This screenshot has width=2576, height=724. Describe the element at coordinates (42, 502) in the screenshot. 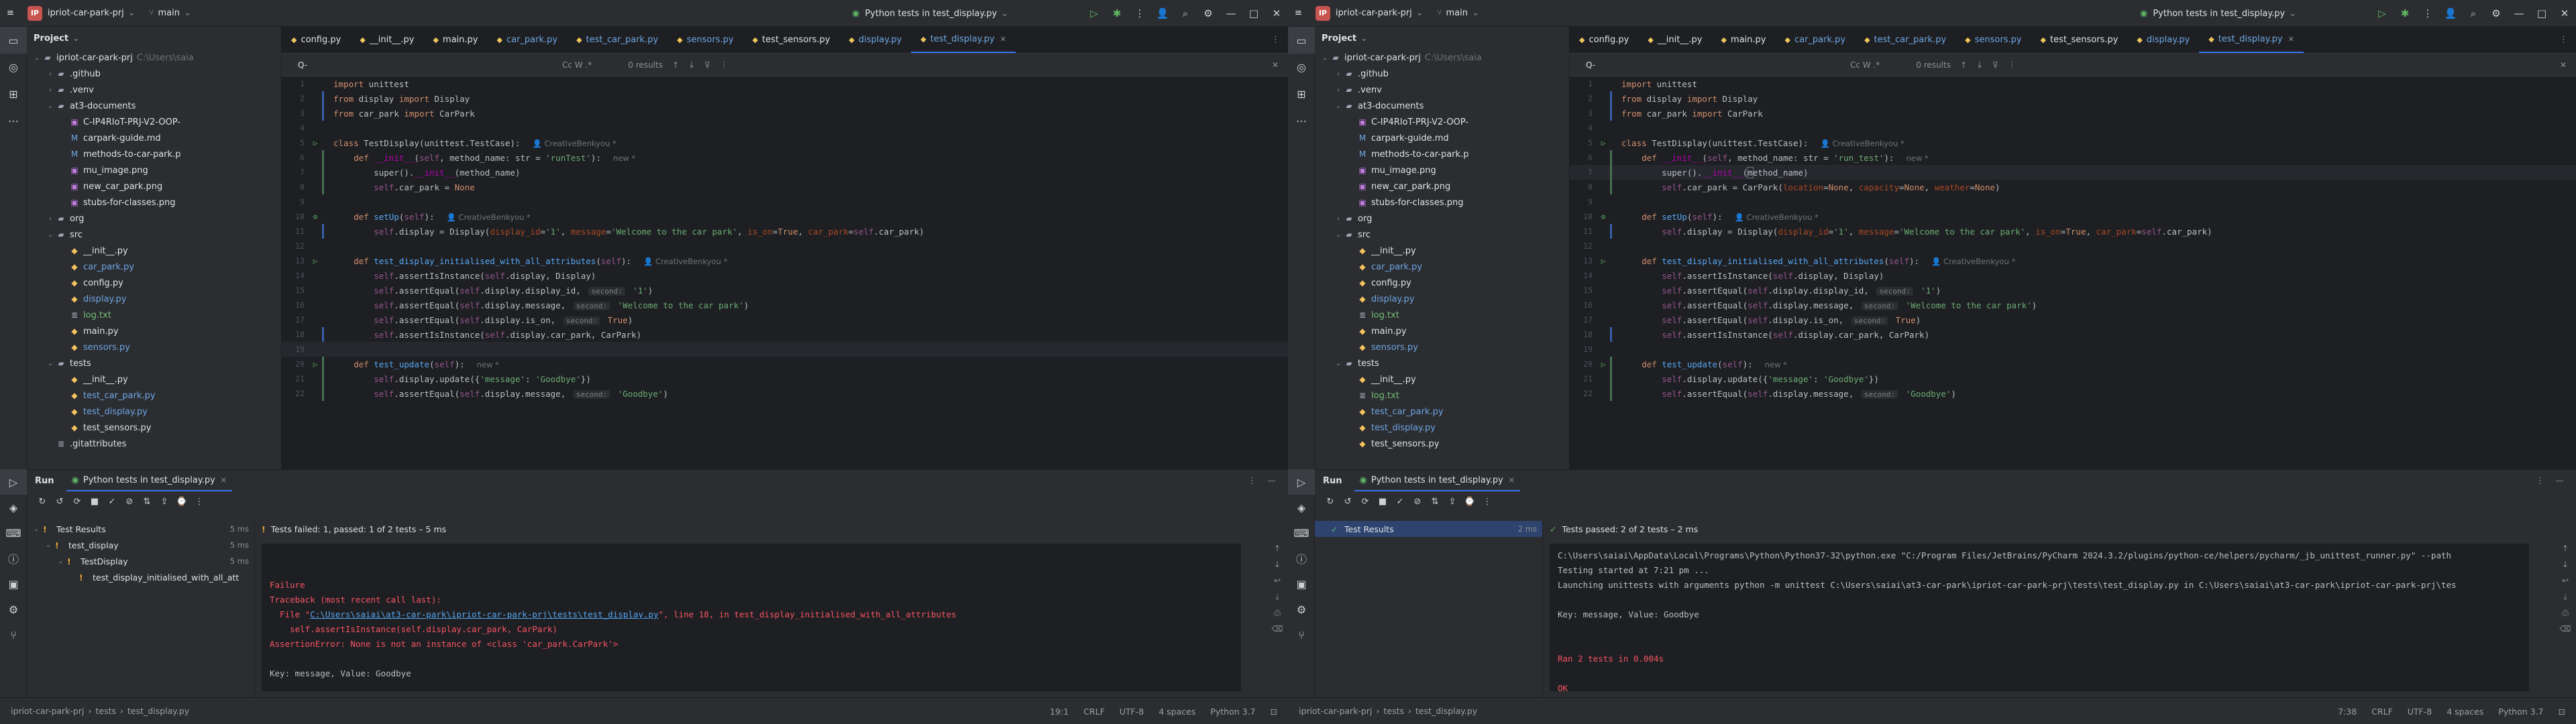

I see `rerun-button: ↻` at that location.